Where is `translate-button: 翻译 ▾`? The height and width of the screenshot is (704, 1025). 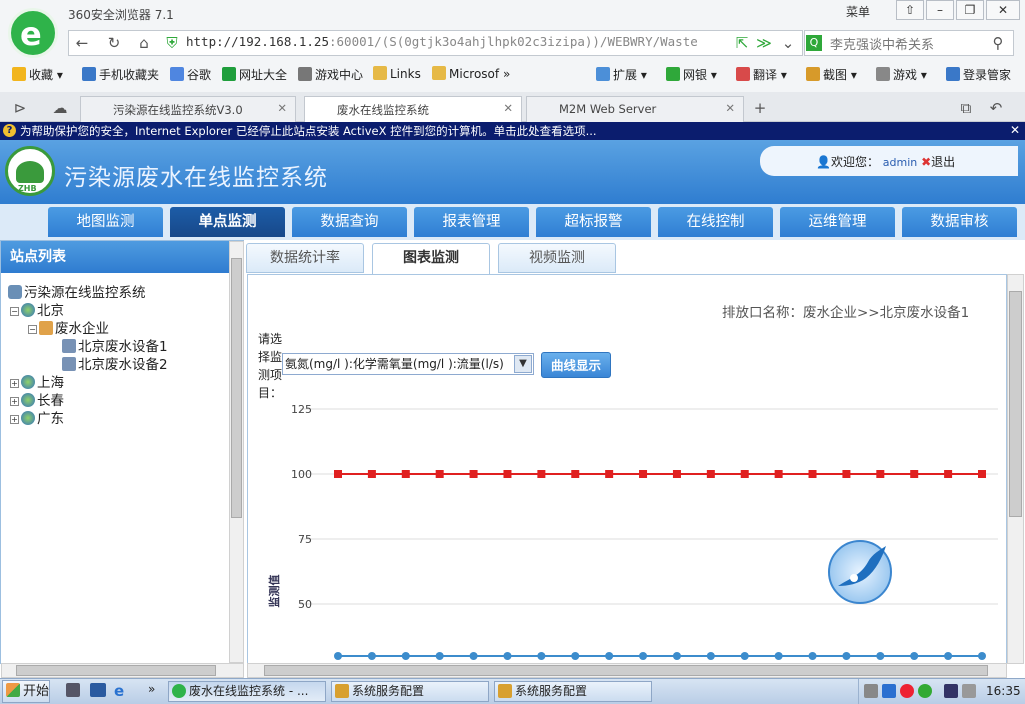
translate-button: 翻译 ▾ is located at coordinates (761, 74).